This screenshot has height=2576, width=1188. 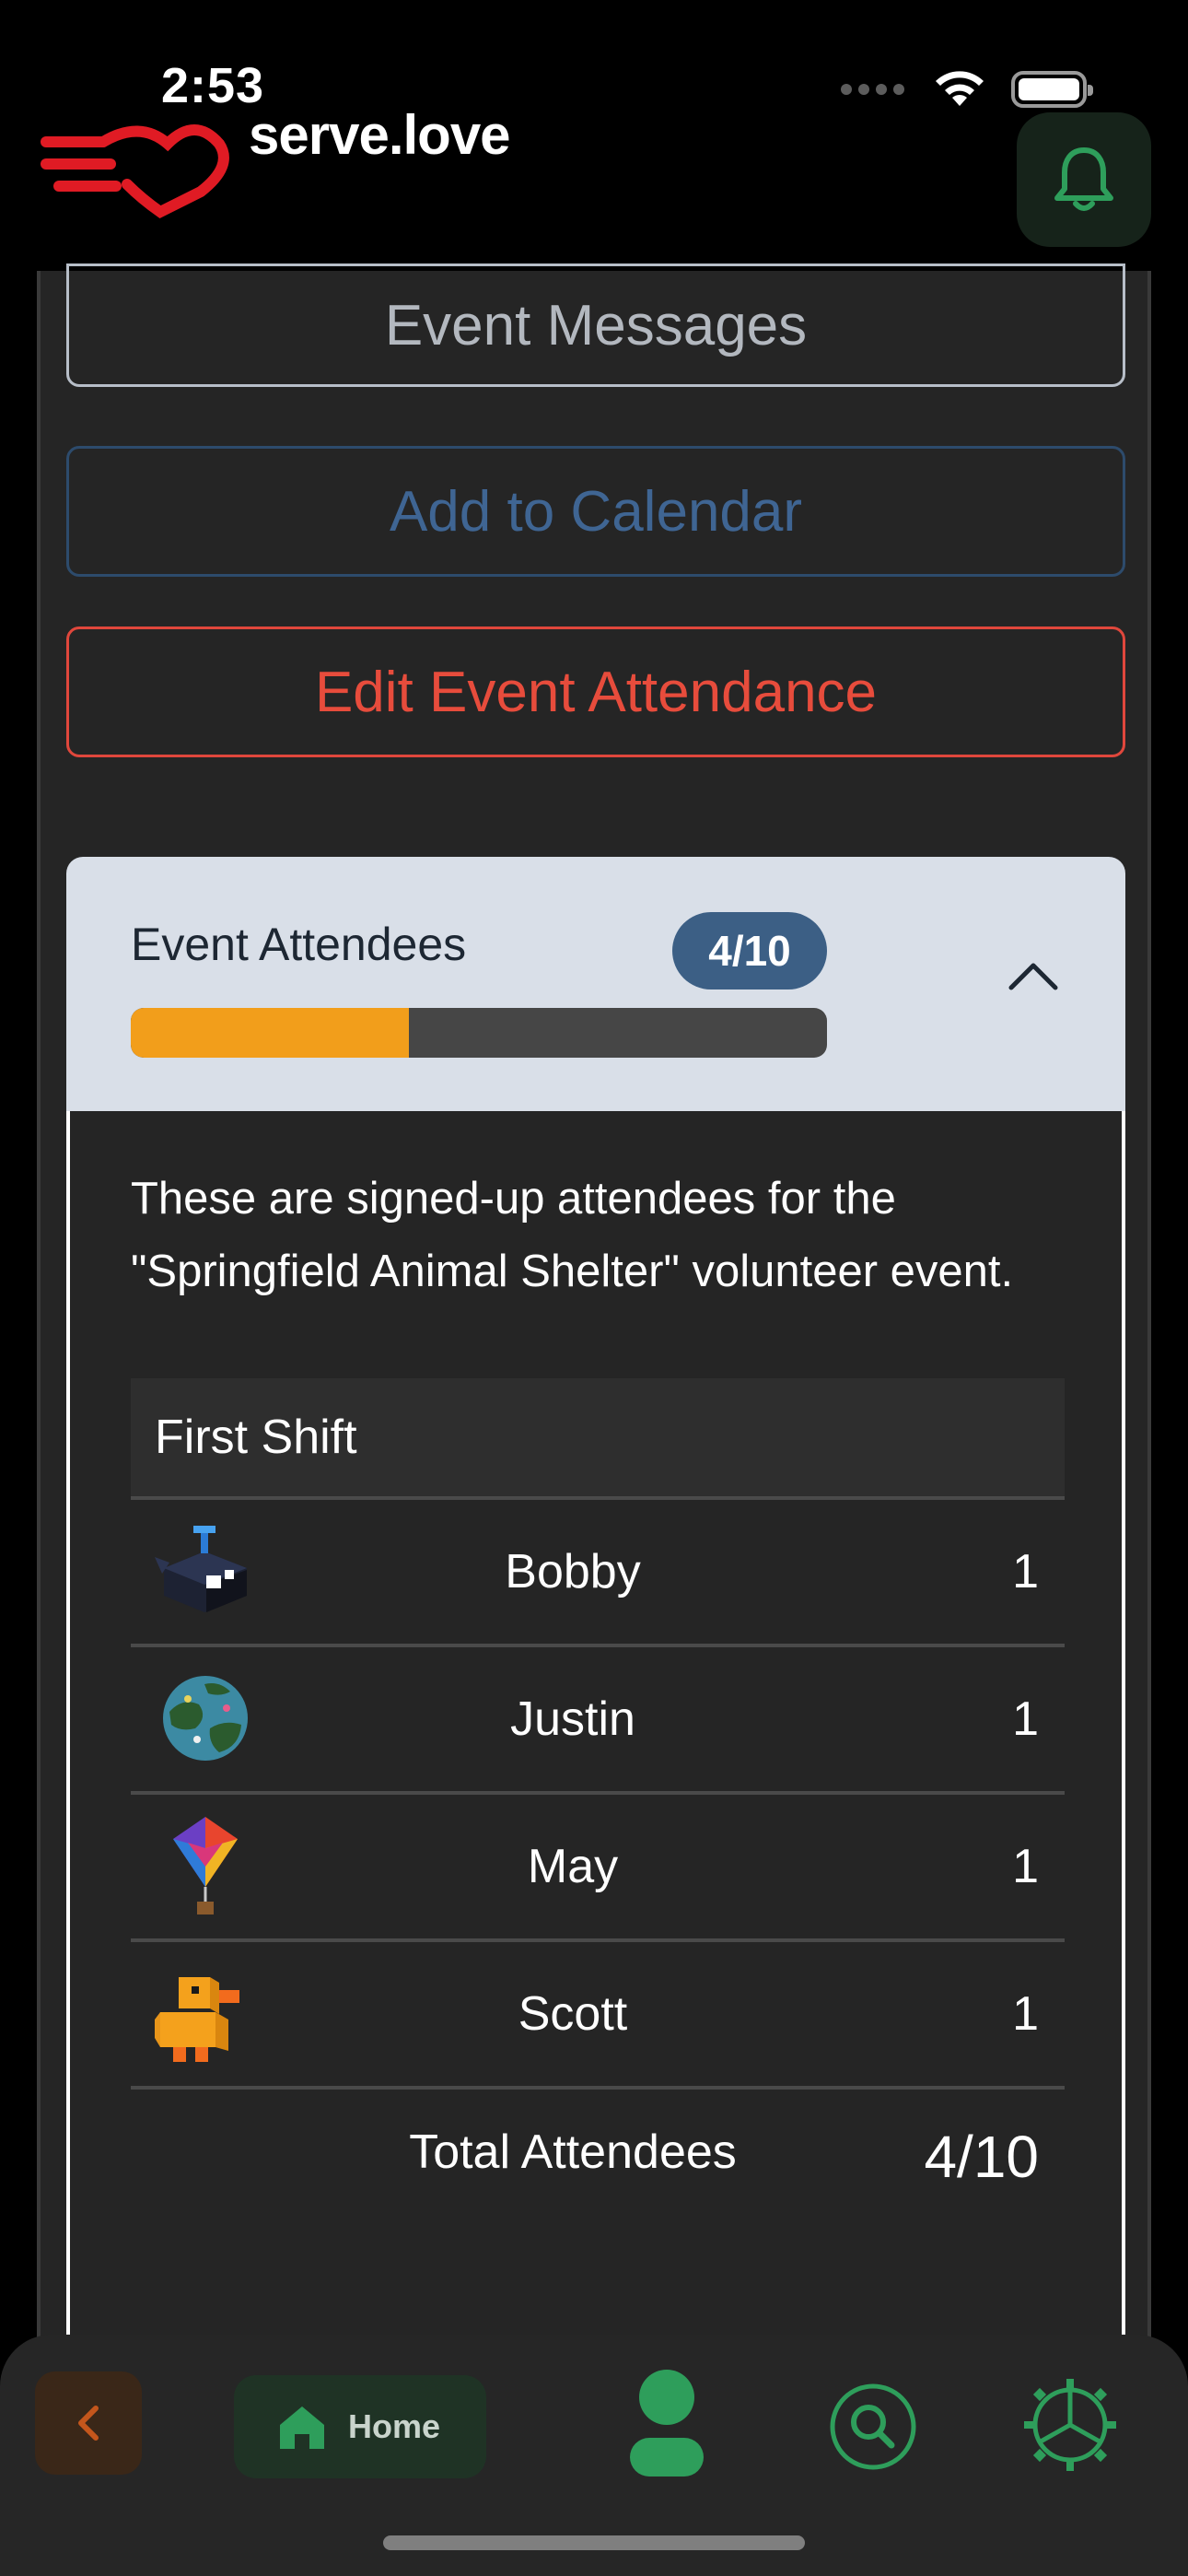 I want to click on kite-avatar-icon, so click(x=205, y=1865).